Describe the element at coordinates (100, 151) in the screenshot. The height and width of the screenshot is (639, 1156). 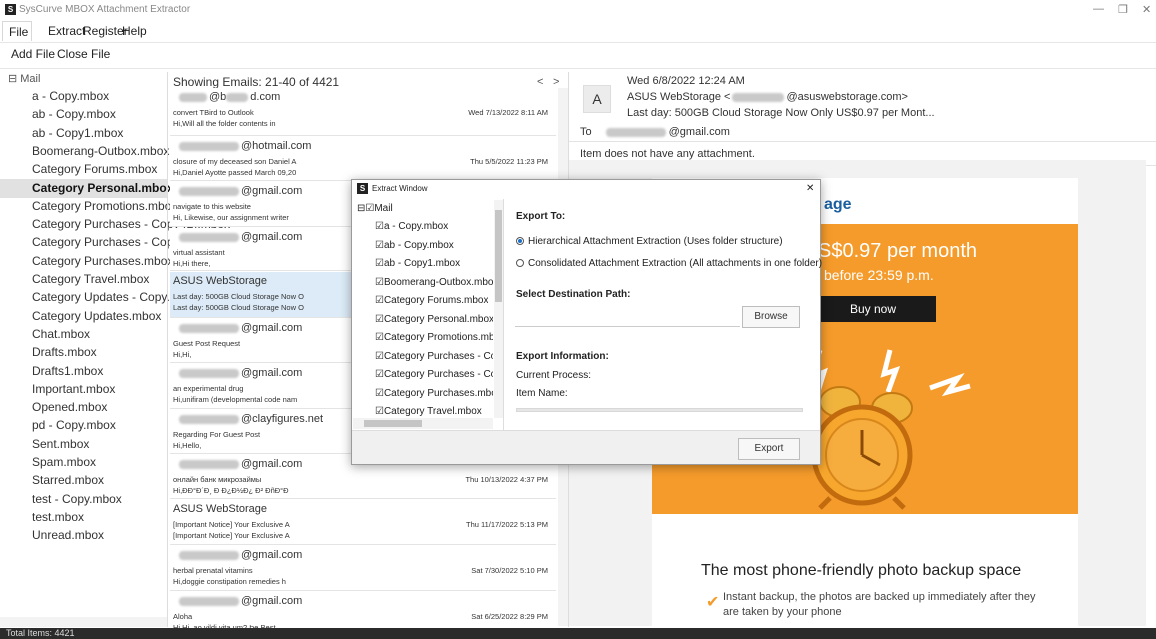
I see `tree-item: Boomerang-Outbox.mbox` at that location.